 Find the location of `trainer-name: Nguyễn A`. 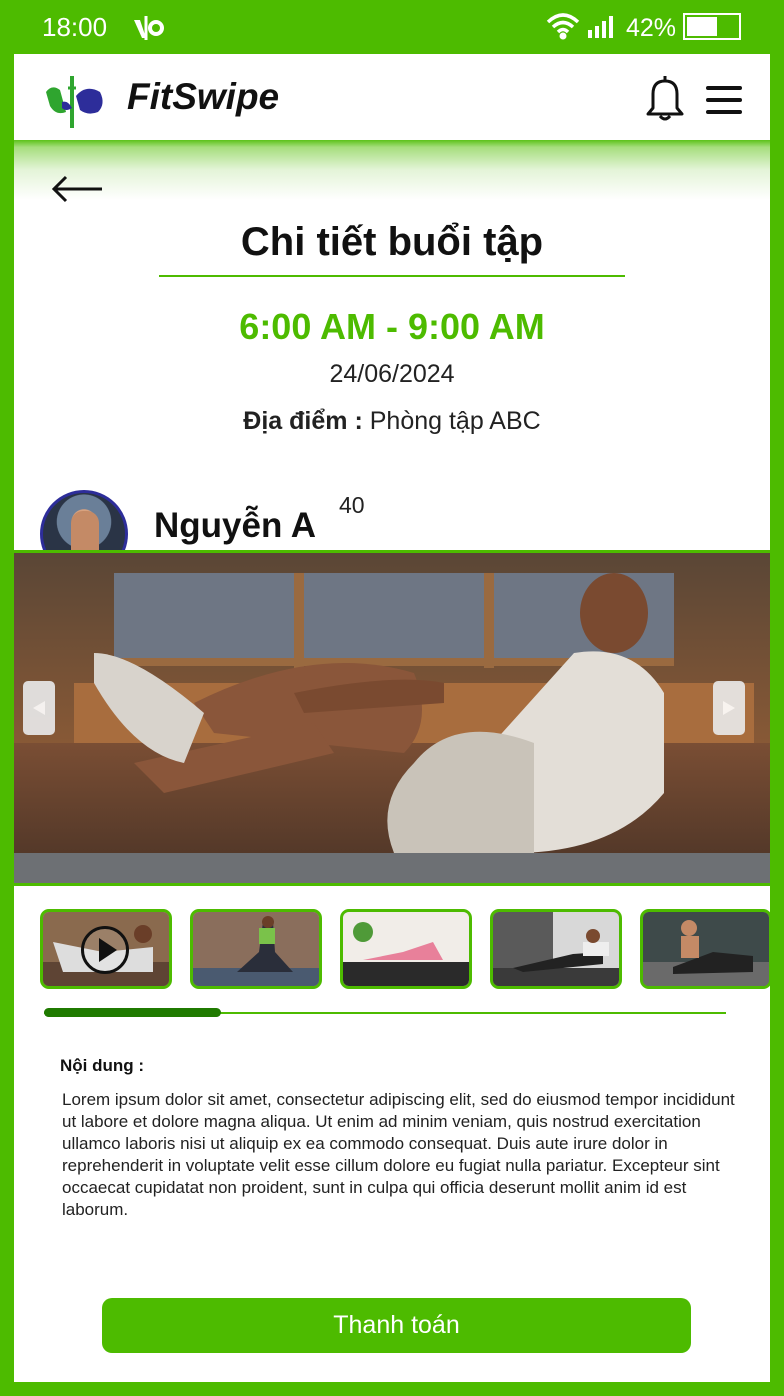

trainer-name: Nguyễn A is located at coordinates (235, 526).